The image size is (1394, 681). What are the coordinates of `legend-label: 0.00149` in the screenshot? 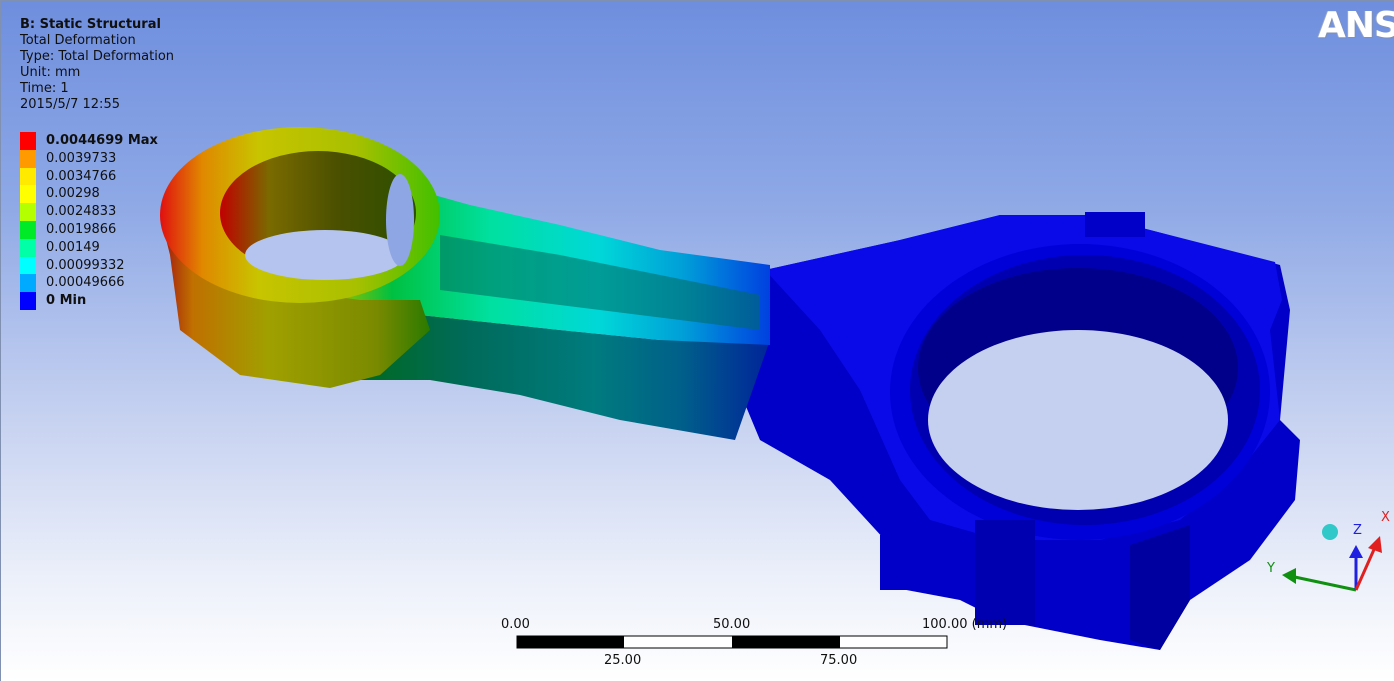 It's located at (73, 247).